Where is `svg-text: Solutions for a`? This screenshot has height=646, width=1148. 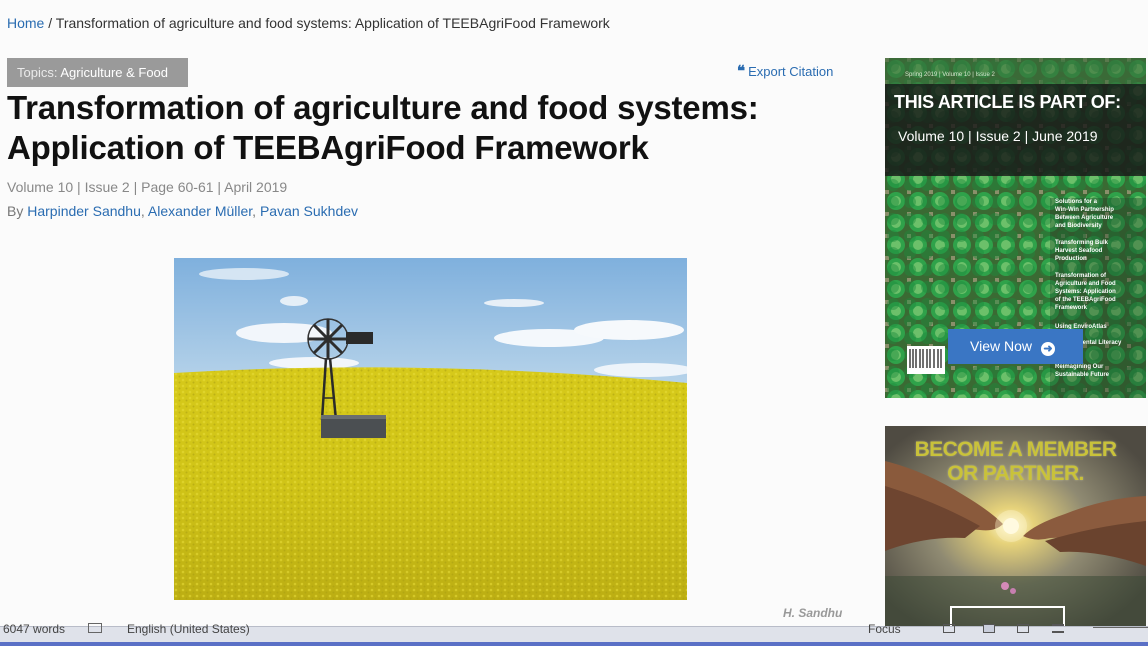
svg-text: Solutions for a is located at coordinates (1076, 202).